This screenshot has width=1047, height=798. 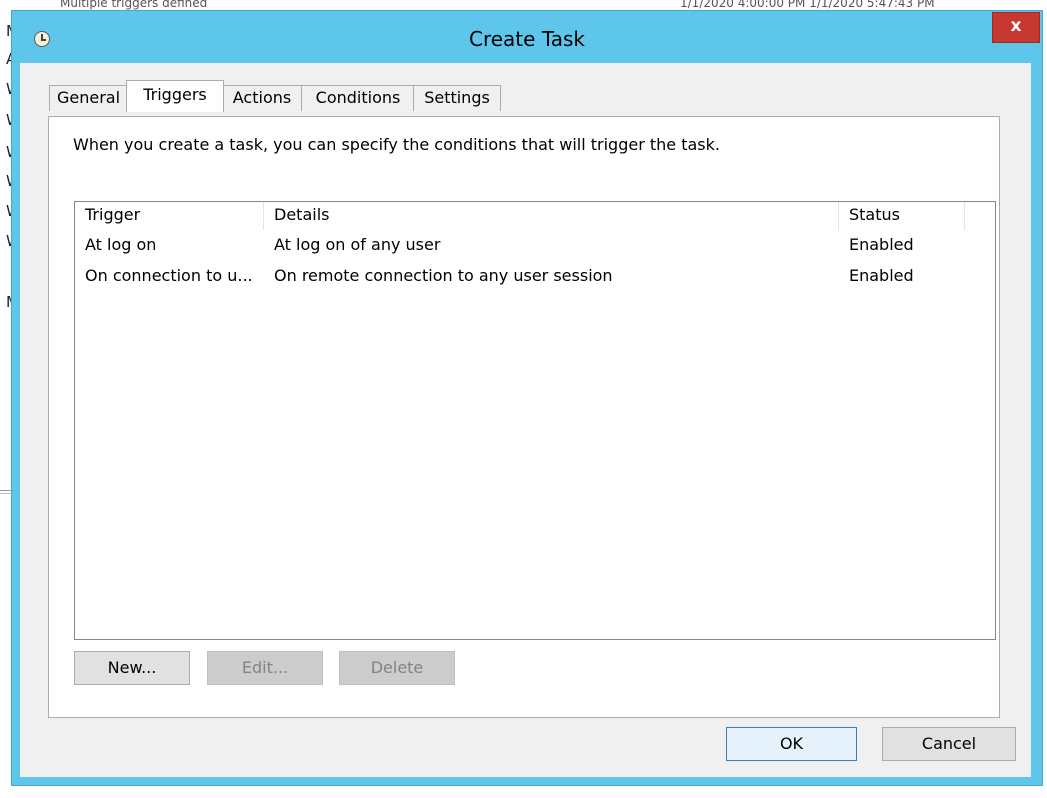 I want to click on ok-button: OK, so click(x=791, y=744).